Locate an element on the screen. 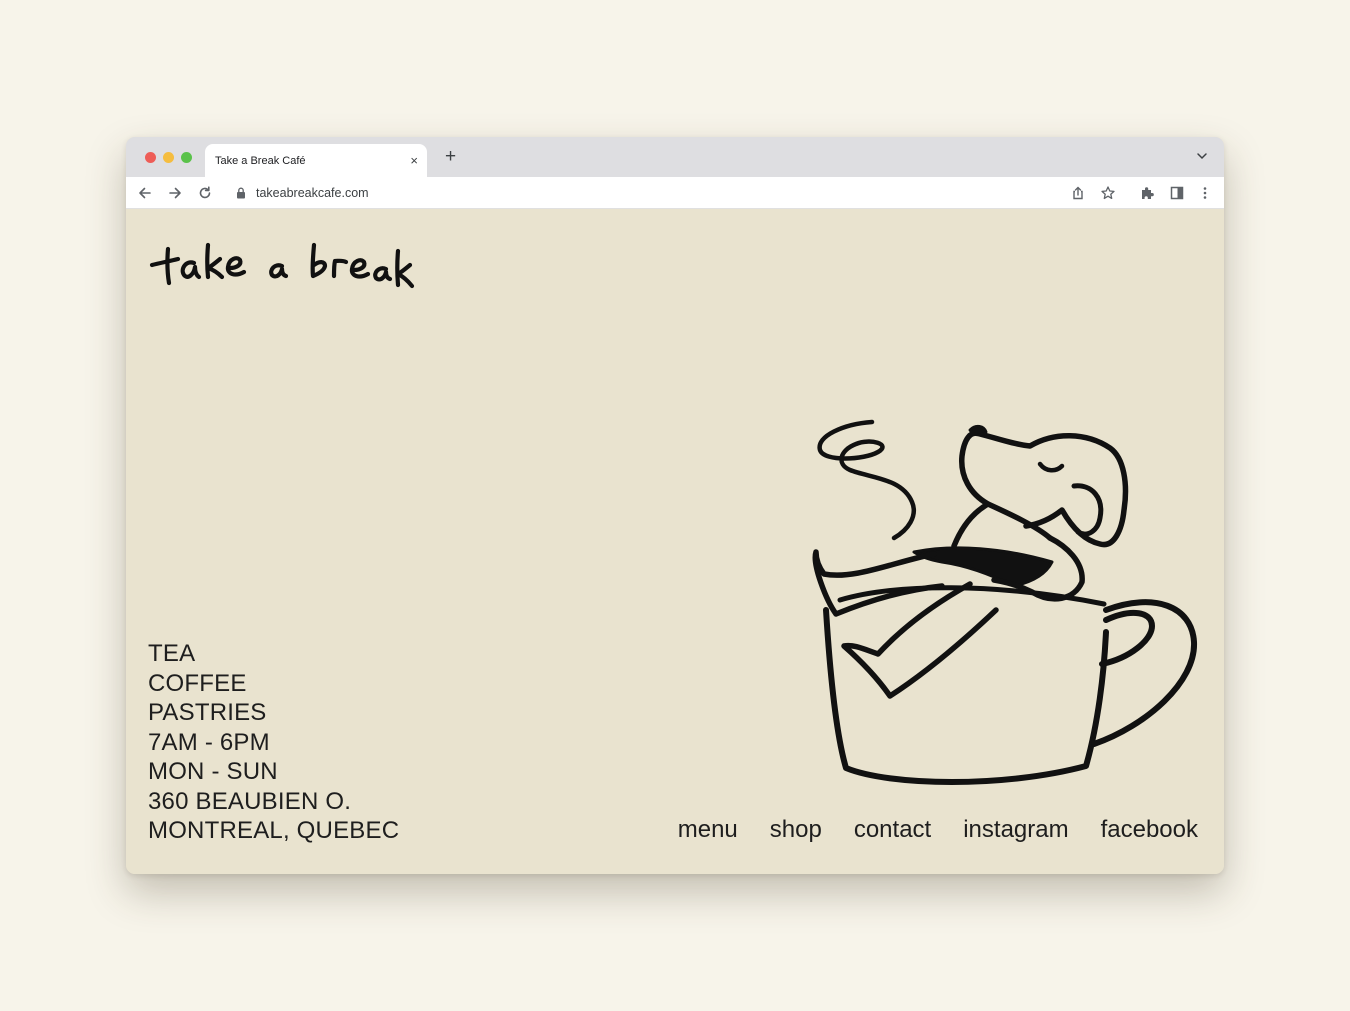  tab-bar: Take a Break Café × + is located at coordinates (675, 157).